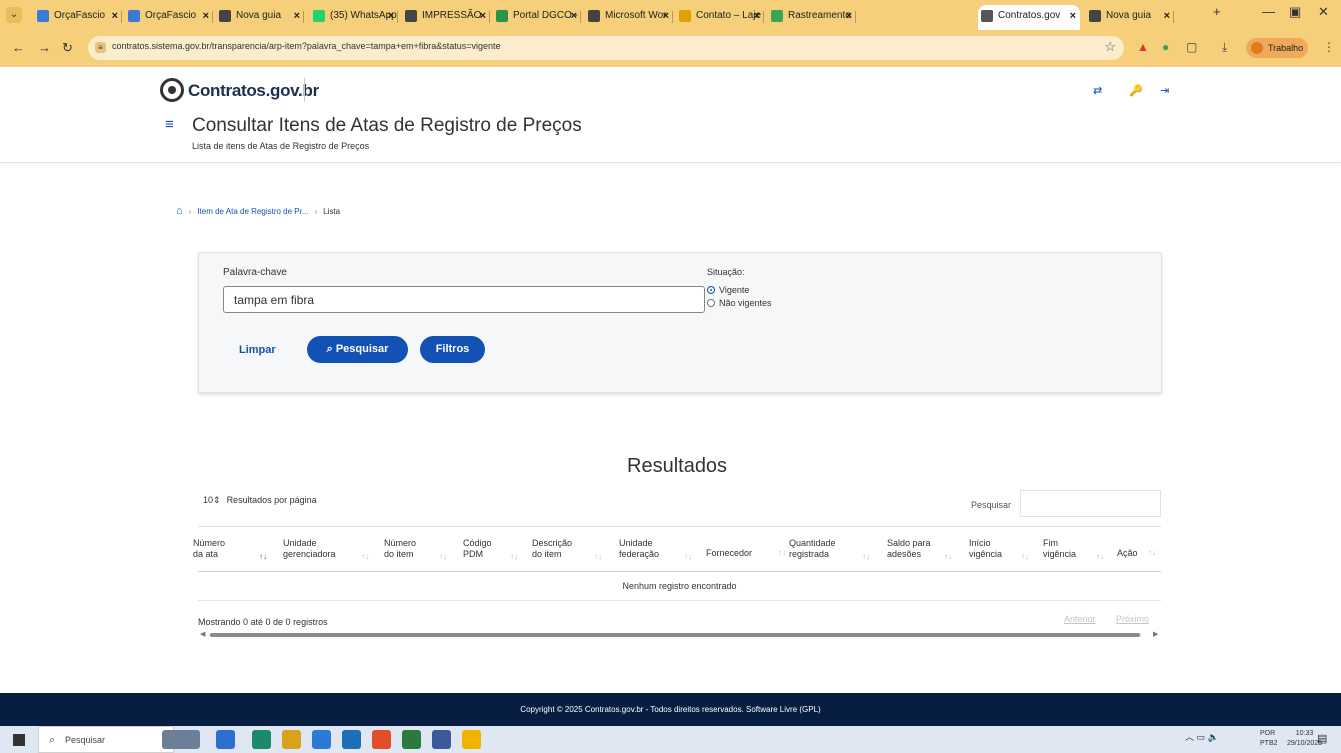  I want to click on column-header: Número da ata, so click(209, 549).